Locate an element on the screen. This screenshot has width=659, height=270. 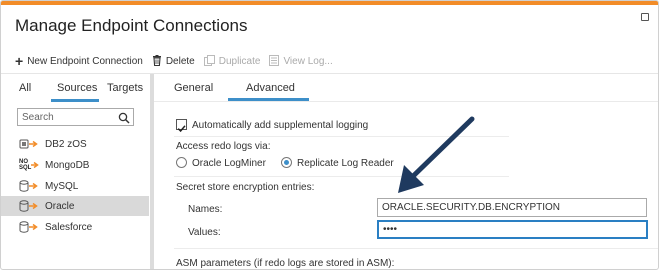
delete-button: Delete is located at coordinates (173, 61).